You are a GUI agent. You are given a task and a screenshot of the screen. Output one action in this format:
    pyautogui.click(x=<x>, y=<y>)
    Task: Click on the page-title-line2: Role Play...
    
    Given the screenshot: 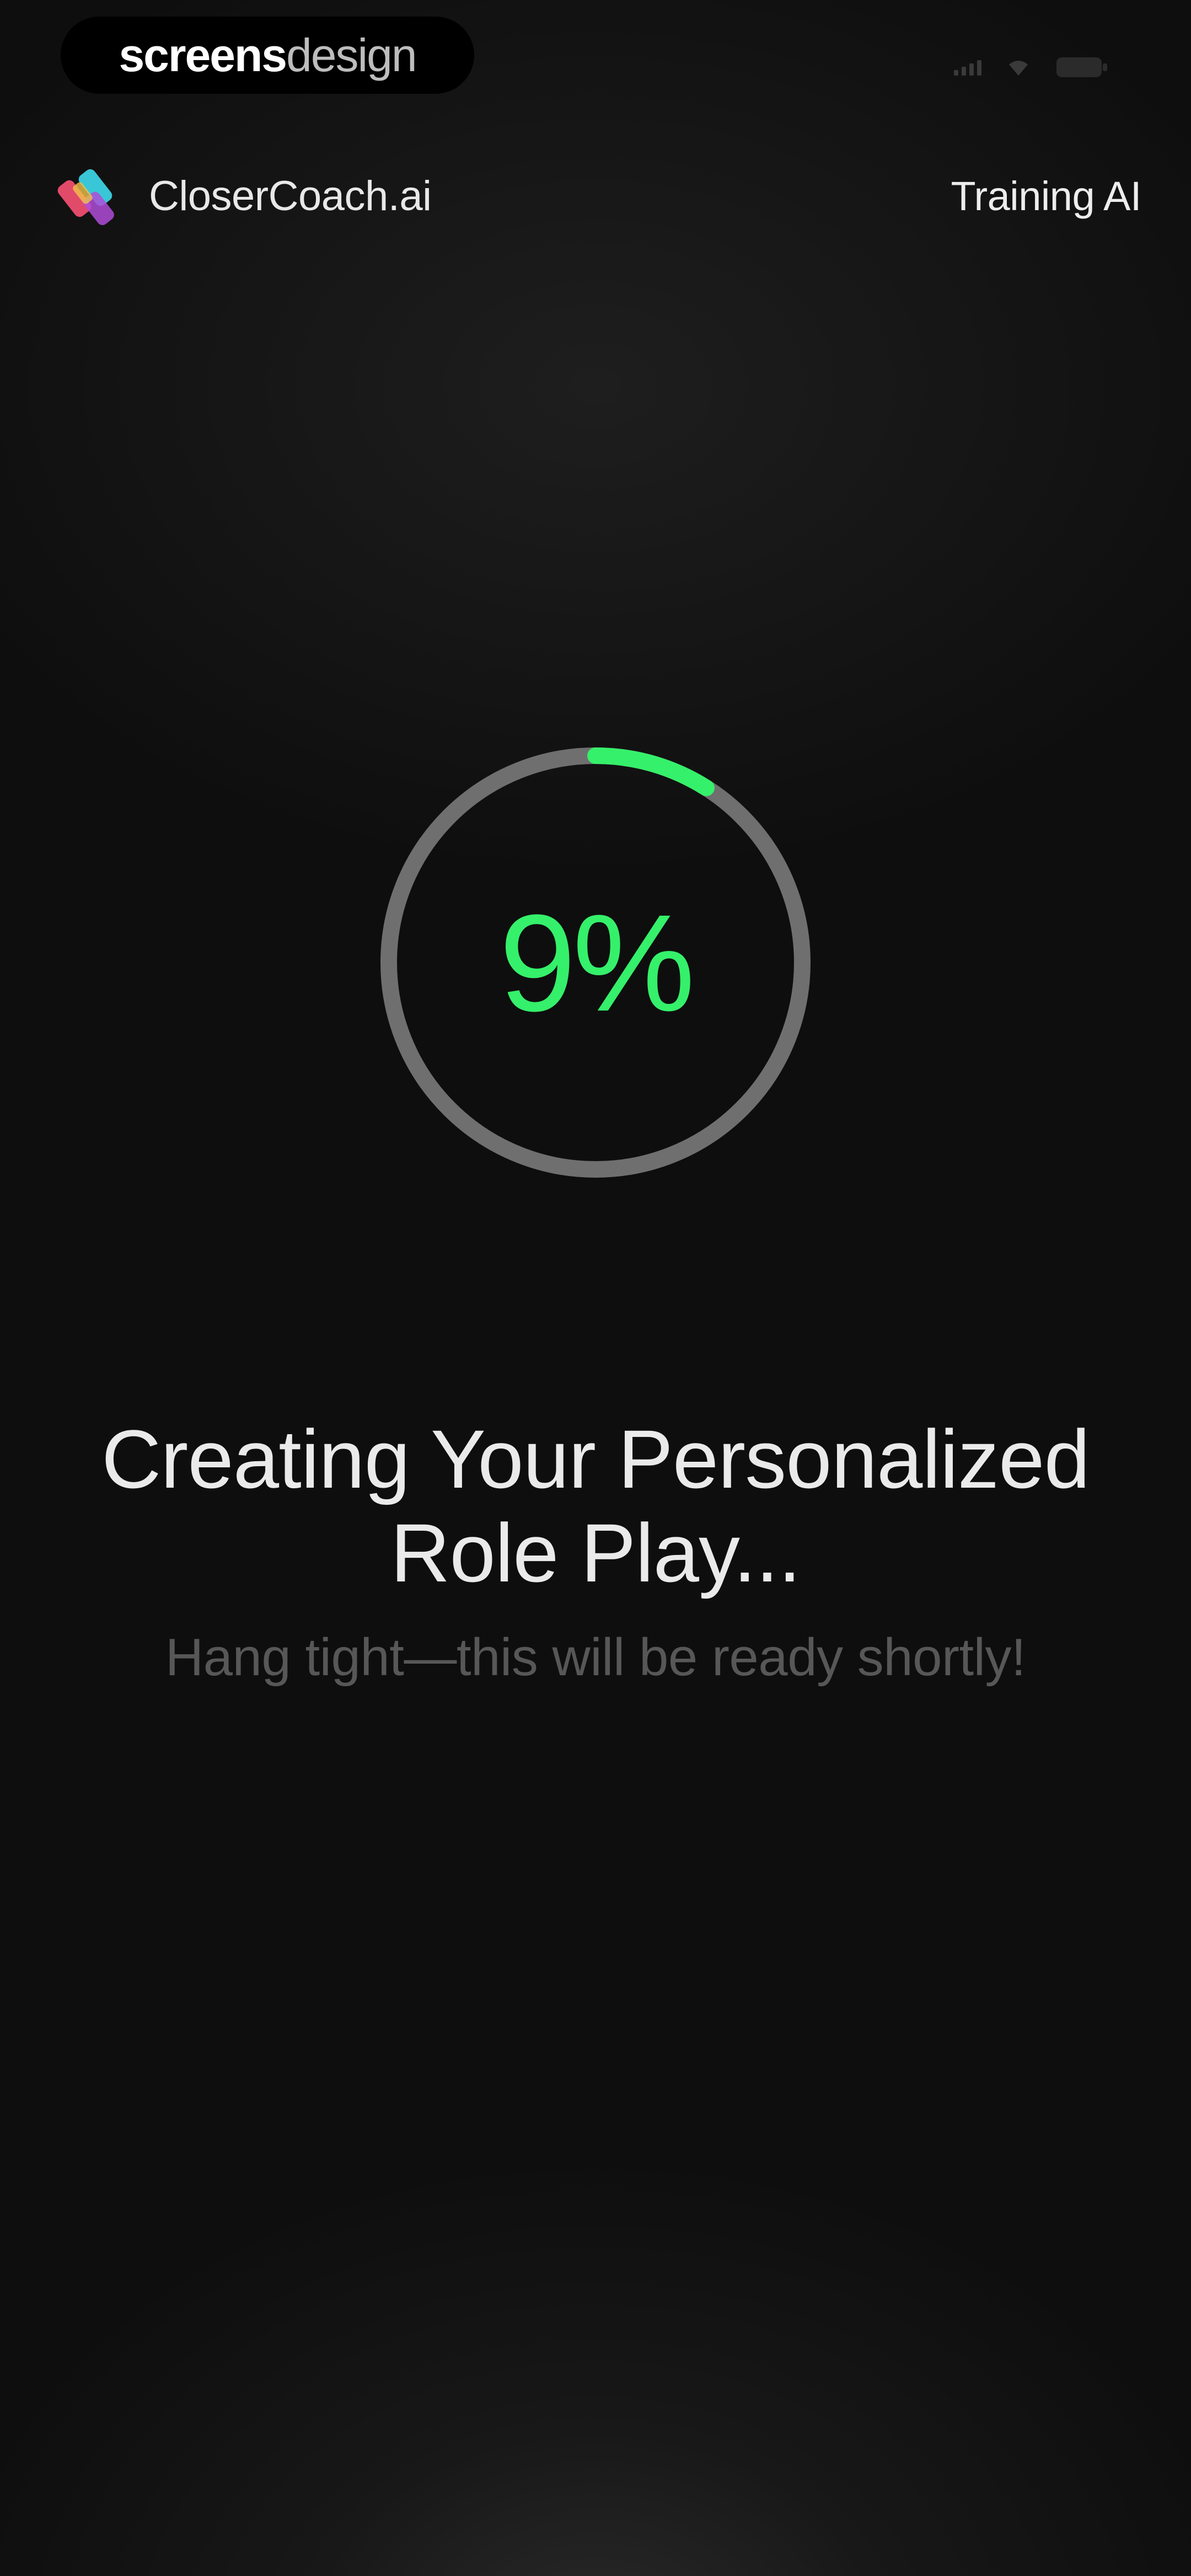 What is the action you would take?
    pyautogui.click(x=595, y=1552)
    